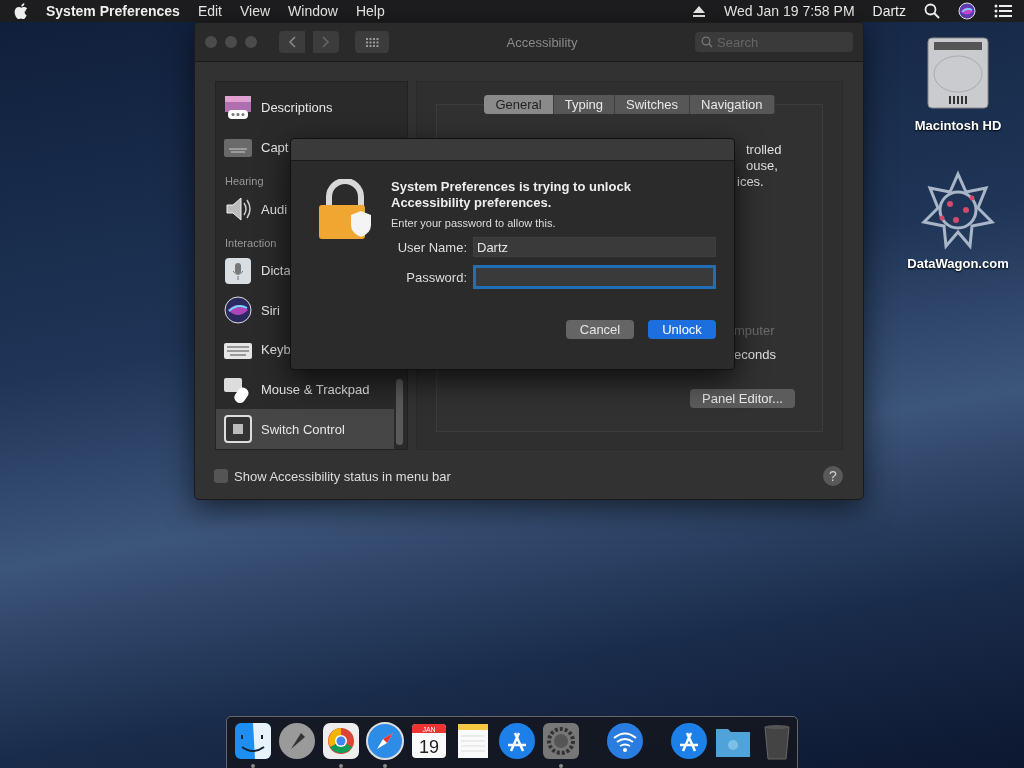 Image resolution: width=1024 pixels, height=768 pixels. I want to click on dialog-message: Enter your password to allow this., so click(474, 223).